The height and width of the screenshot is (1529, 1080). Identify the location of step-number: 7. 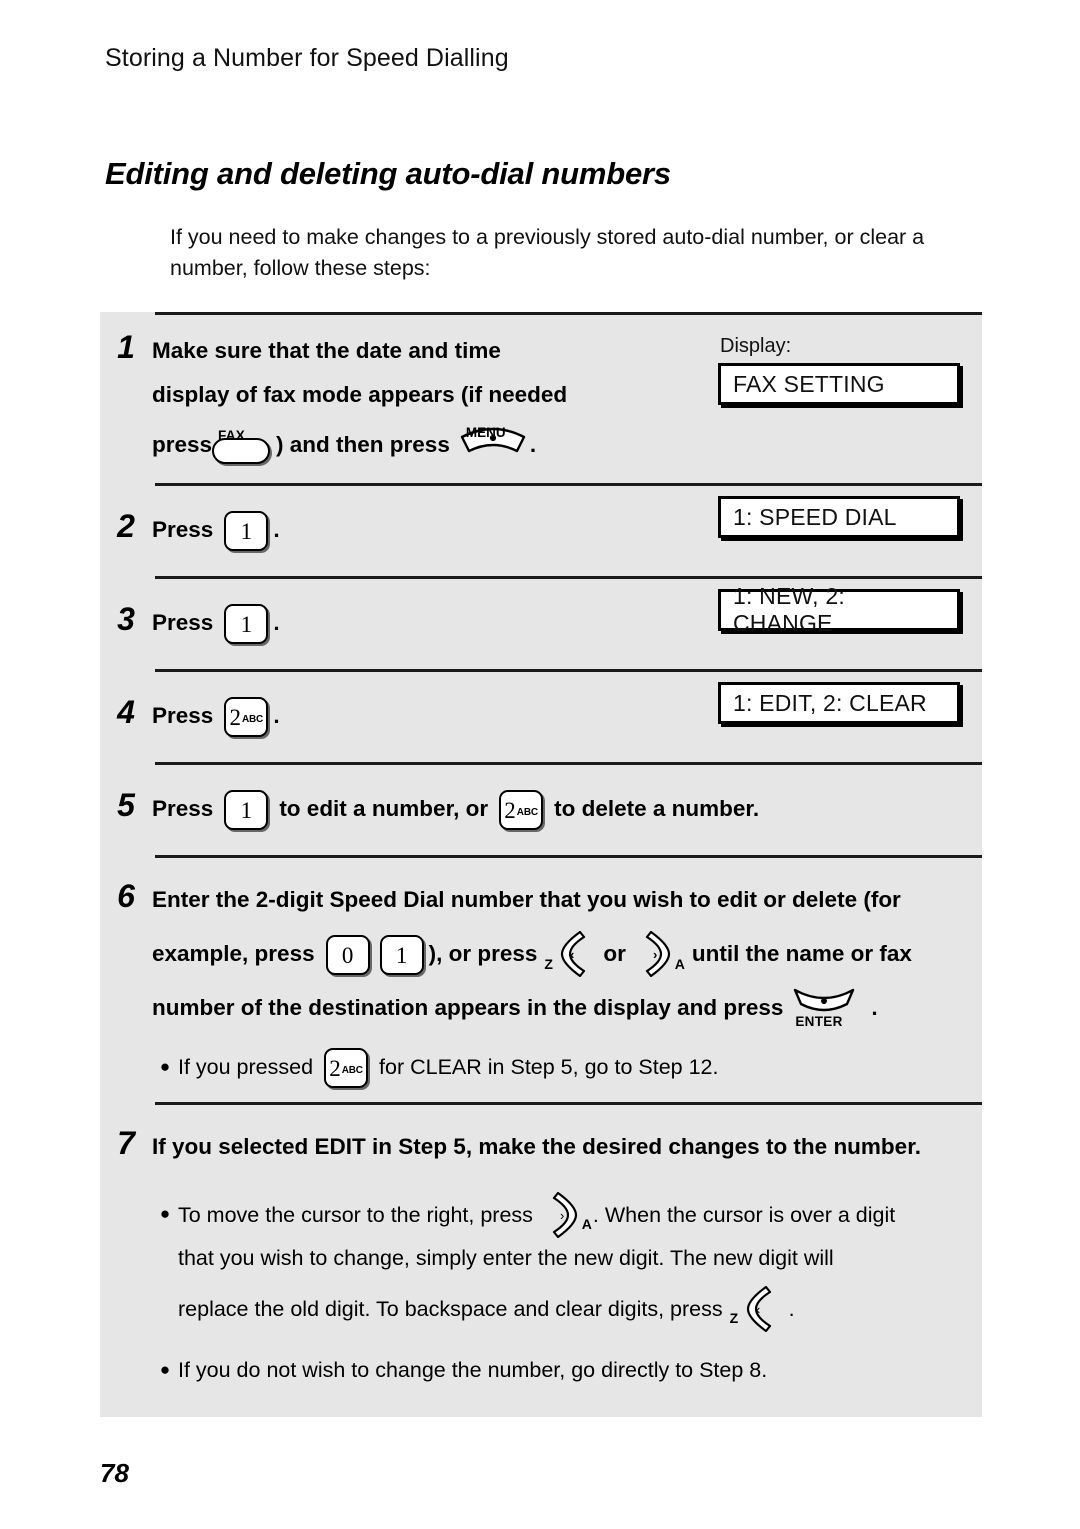
(126, 1143).